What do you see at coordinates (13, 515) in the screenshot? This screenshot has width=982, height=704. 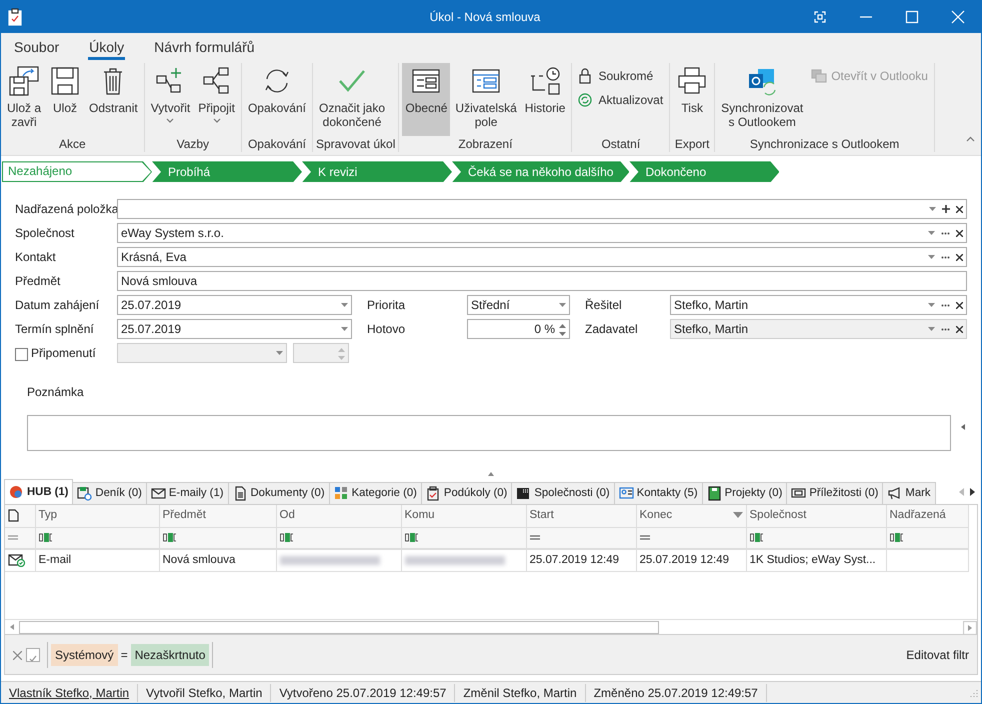 I see `new-document-icon` at bounding box center [13, 515].